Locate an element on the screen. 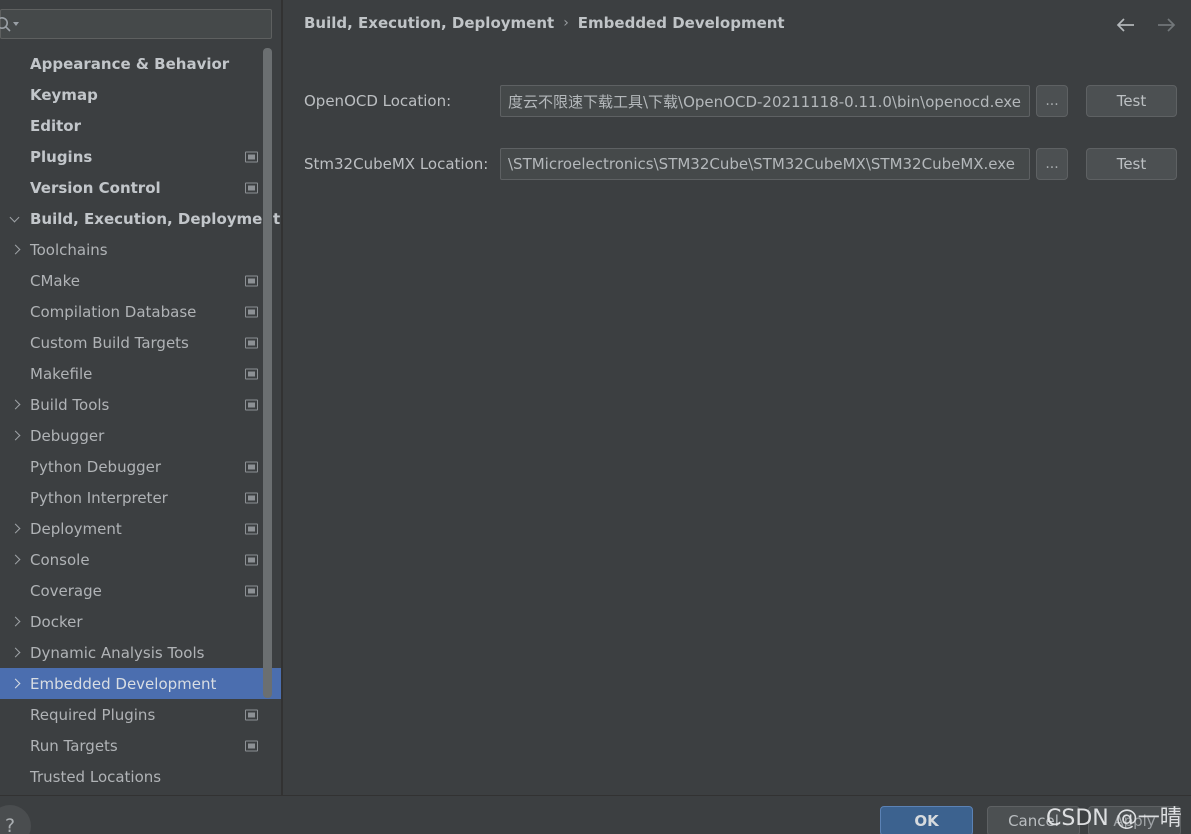  sidebar-item-label: Makefile is located at coordinates (61, 373).